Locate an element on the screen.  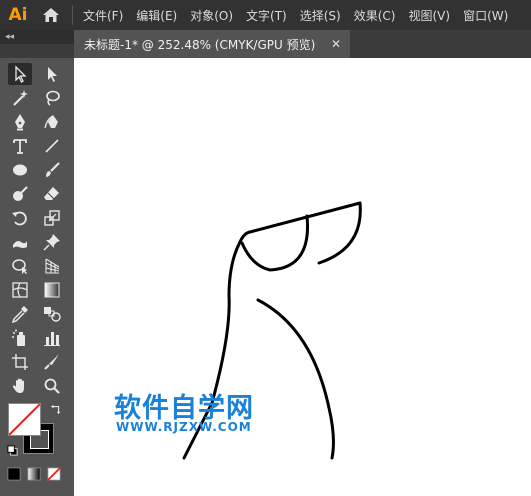
hand-icon is located at coordinates (18, 385).